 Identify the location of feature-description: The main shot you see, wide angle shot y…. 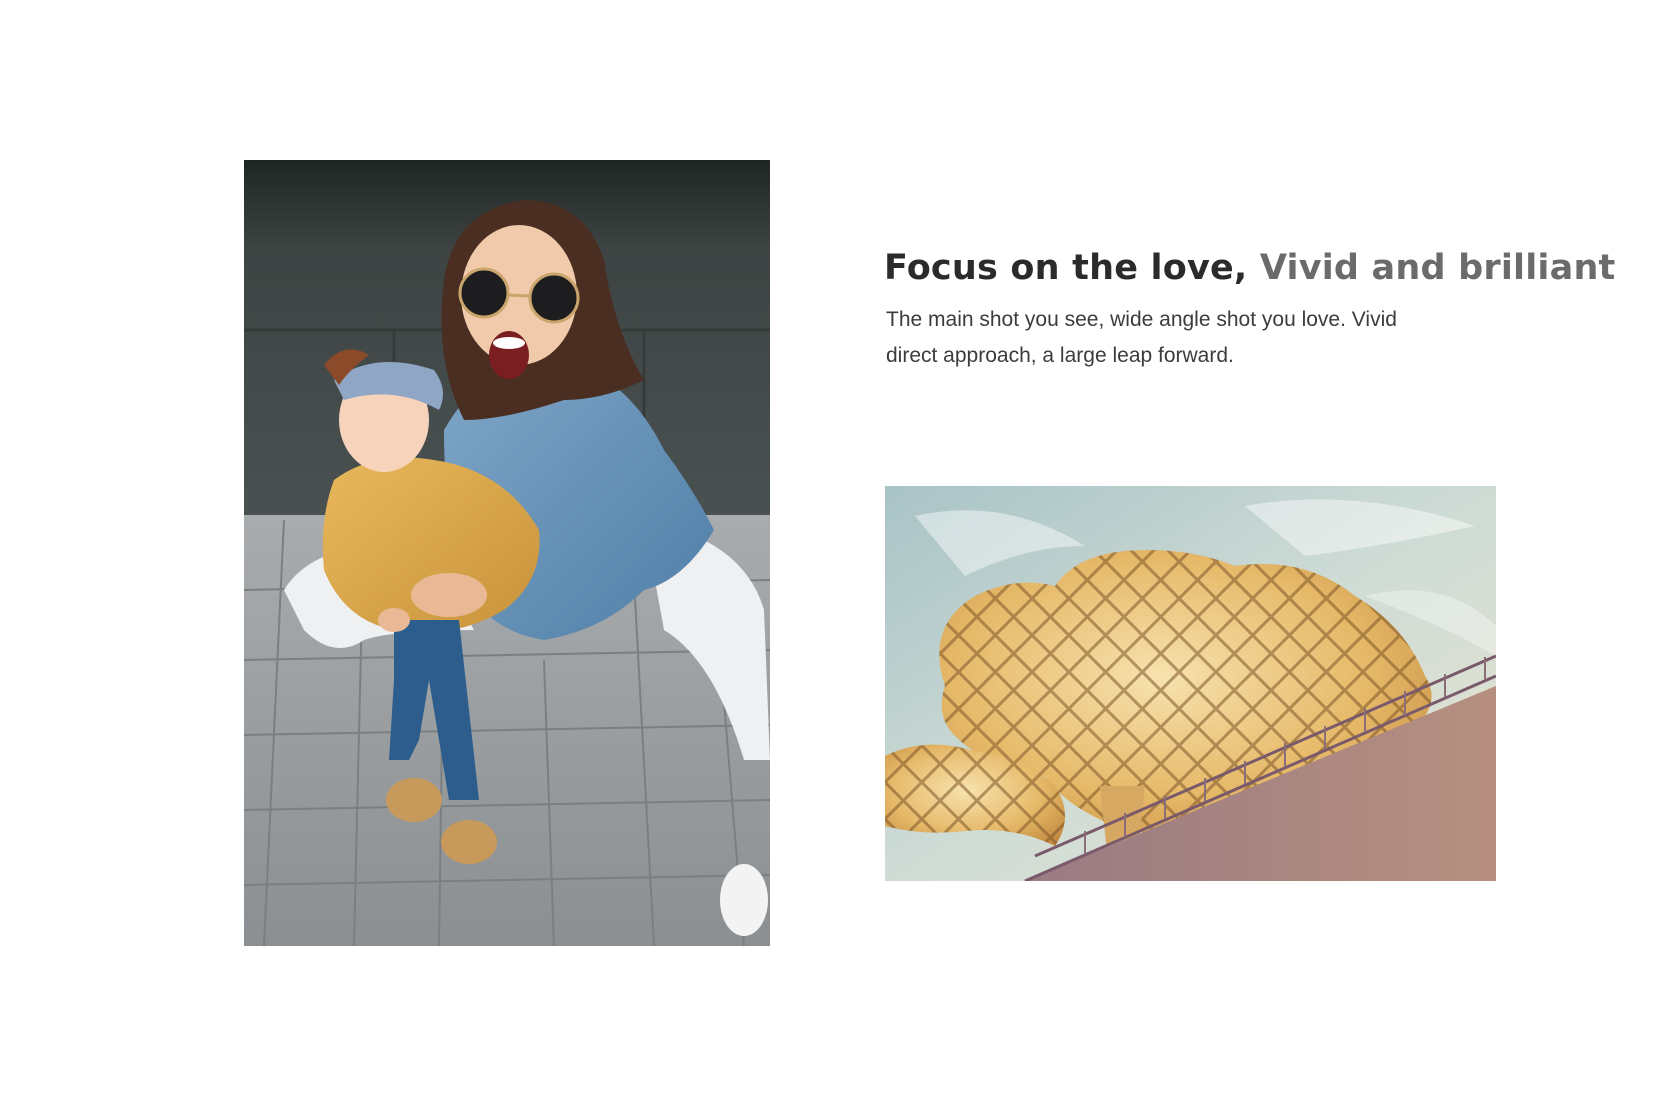
(1141, 337).